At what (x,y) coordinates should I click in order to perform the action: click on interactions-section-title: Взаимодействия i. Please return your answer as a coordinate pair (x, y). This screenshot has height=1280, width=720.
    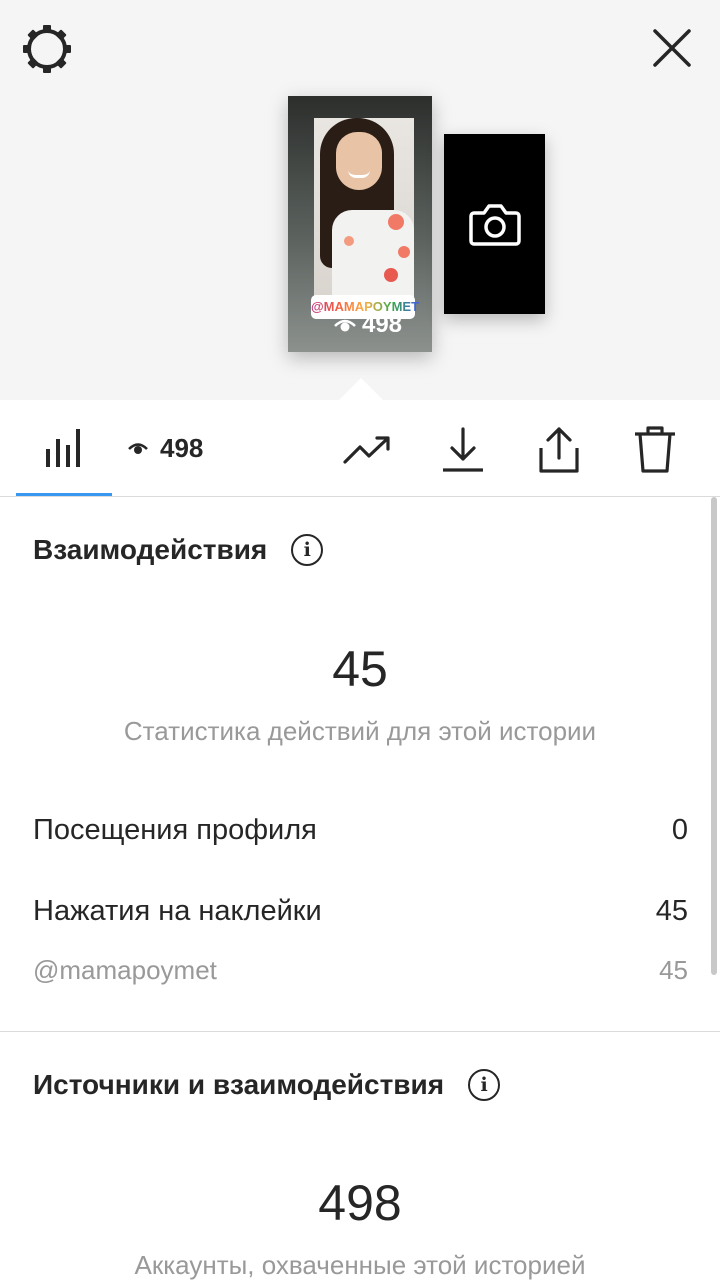
    Looking at the image, I should click on (178, 550).